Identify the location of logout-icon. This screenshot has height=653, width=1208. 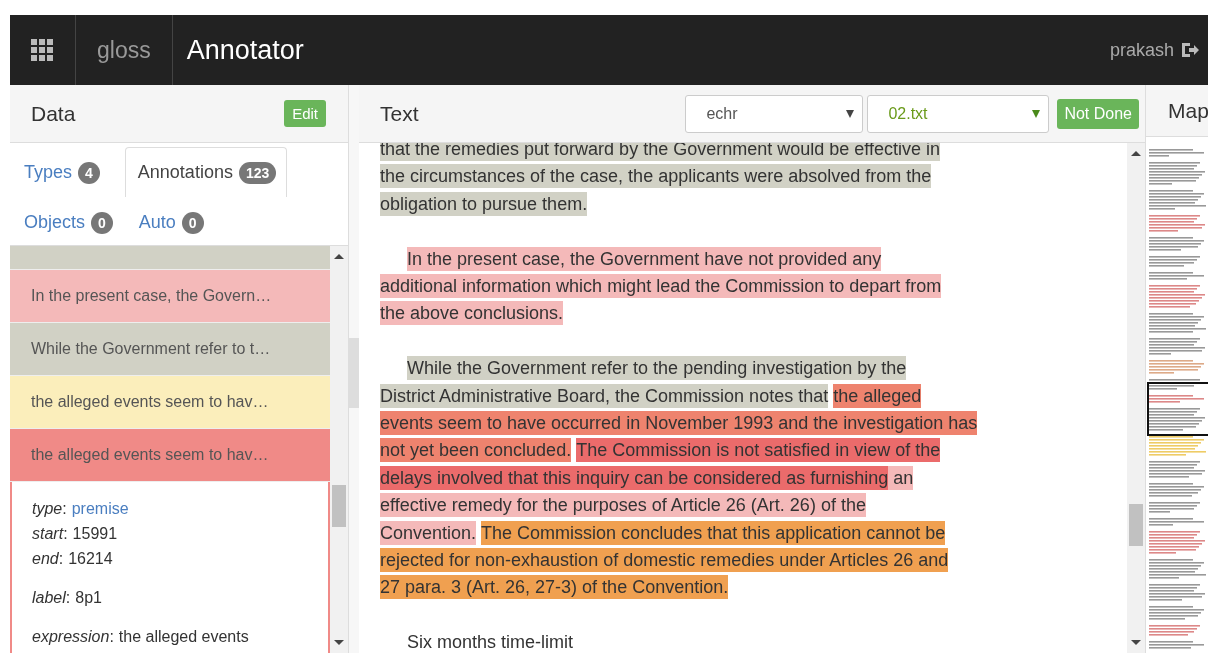
(1190, 50).